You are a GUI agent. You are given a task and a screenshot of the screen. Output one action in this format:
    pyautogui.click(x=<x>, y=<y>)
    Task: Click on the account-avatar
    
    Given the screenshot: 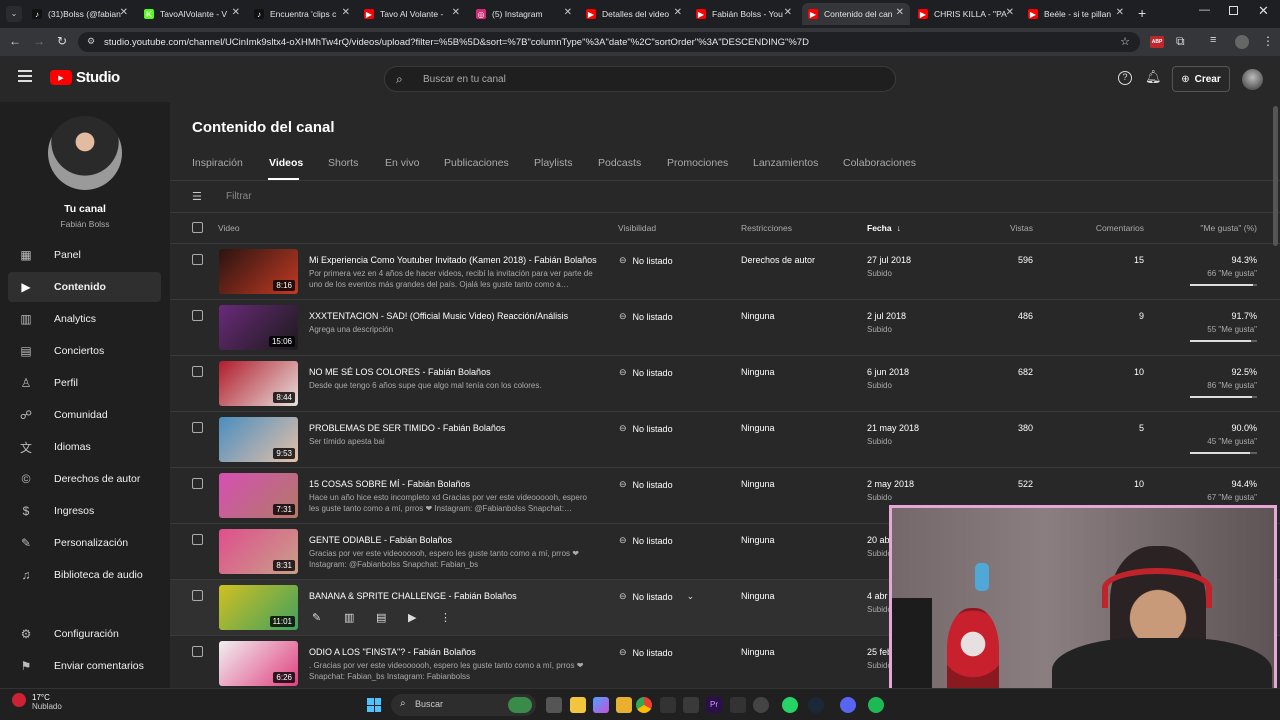 What is the action you would take?
    pyautogui.click(x=1252, y=79)
    